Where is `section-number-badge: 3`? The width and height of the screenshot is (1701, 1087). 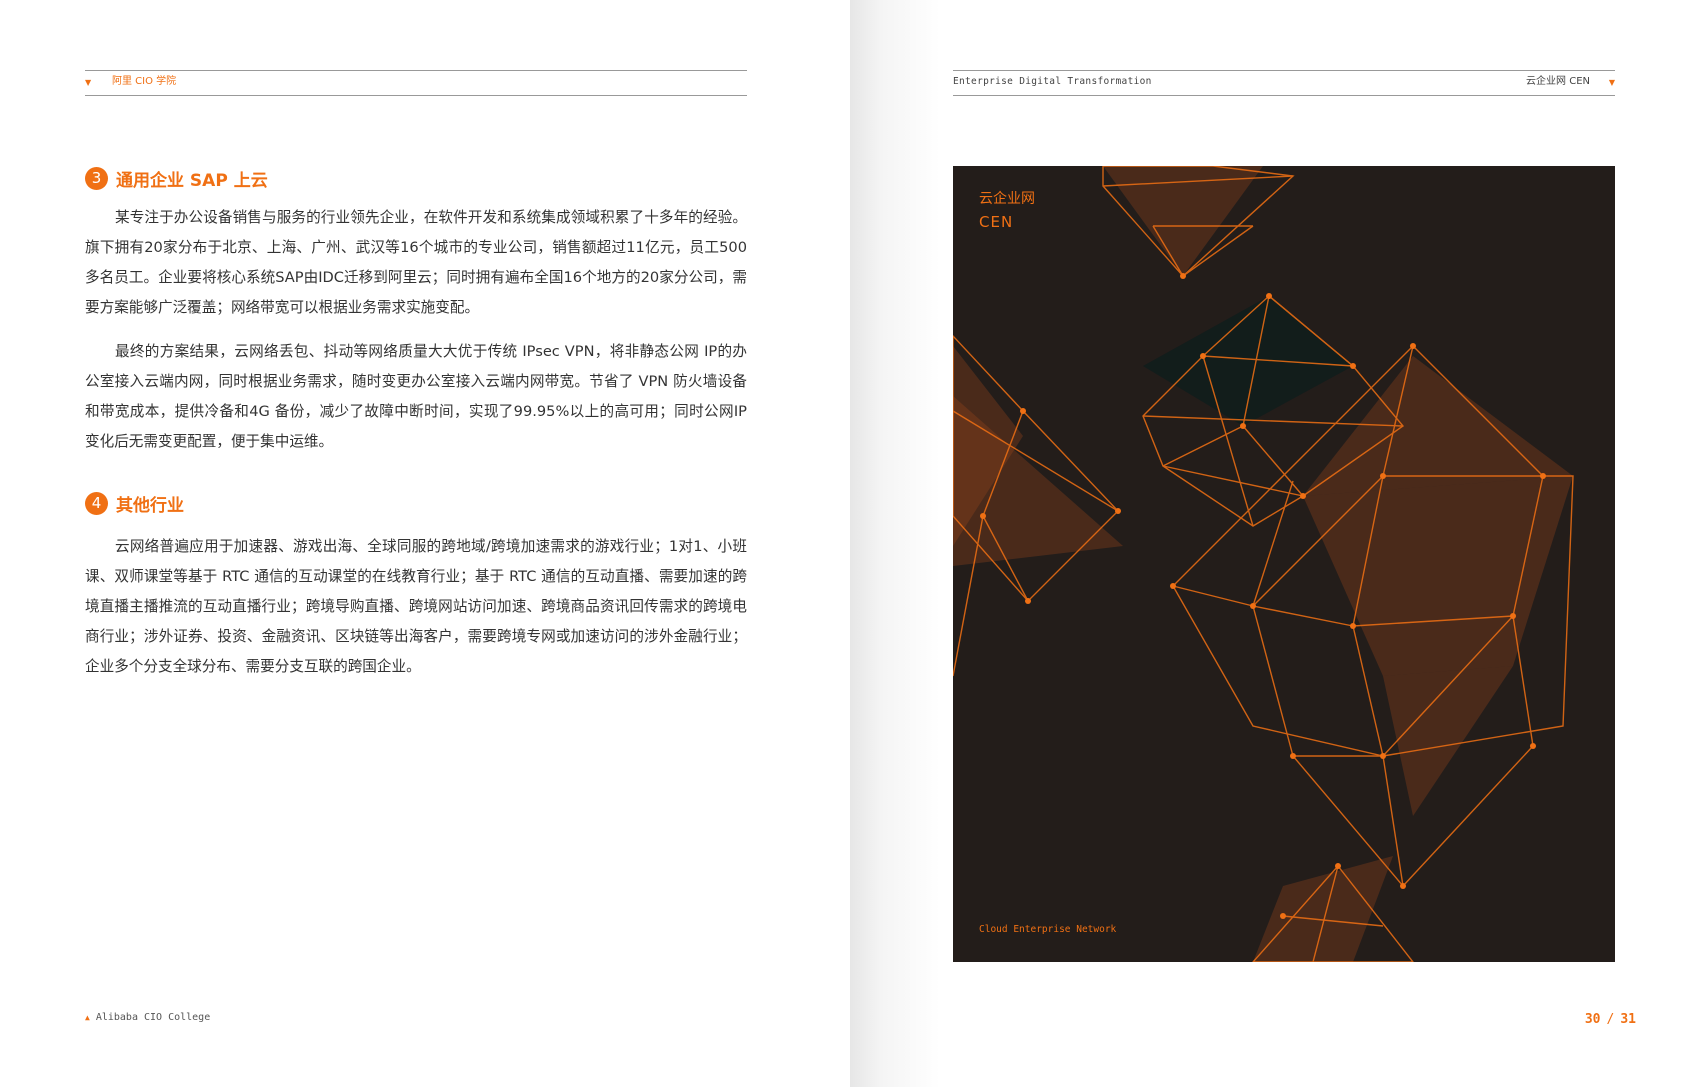 section-number-badge: 3 is located at coordinates (96, 178).